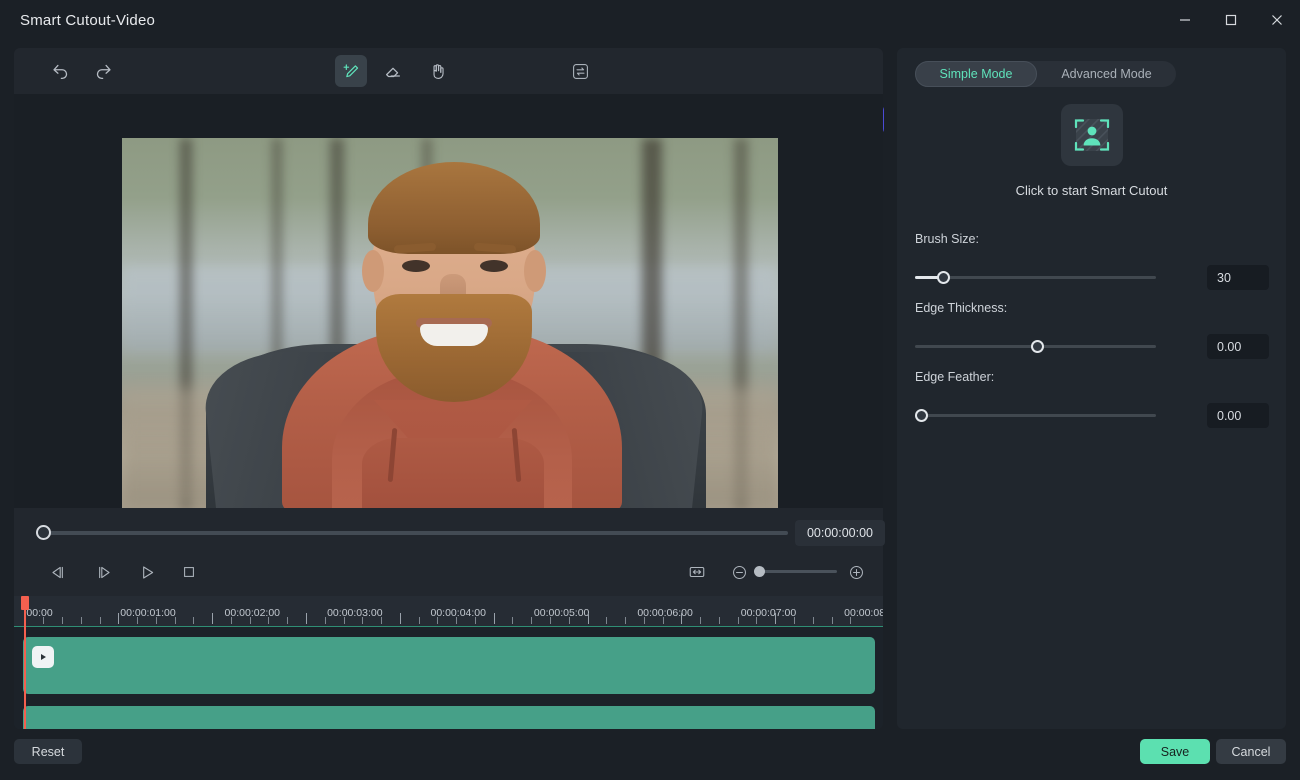 The image size is (1300, 780). I want to click on stop-icon, so click(189, 572).